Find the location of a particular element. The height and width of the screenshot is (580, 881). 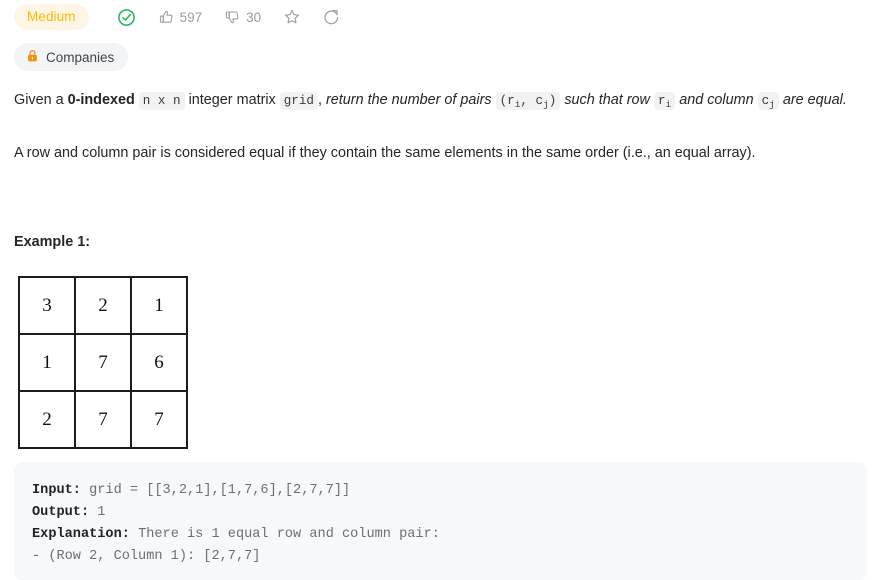

table-row: 1 7 6 is located at coordinates (103, 362).